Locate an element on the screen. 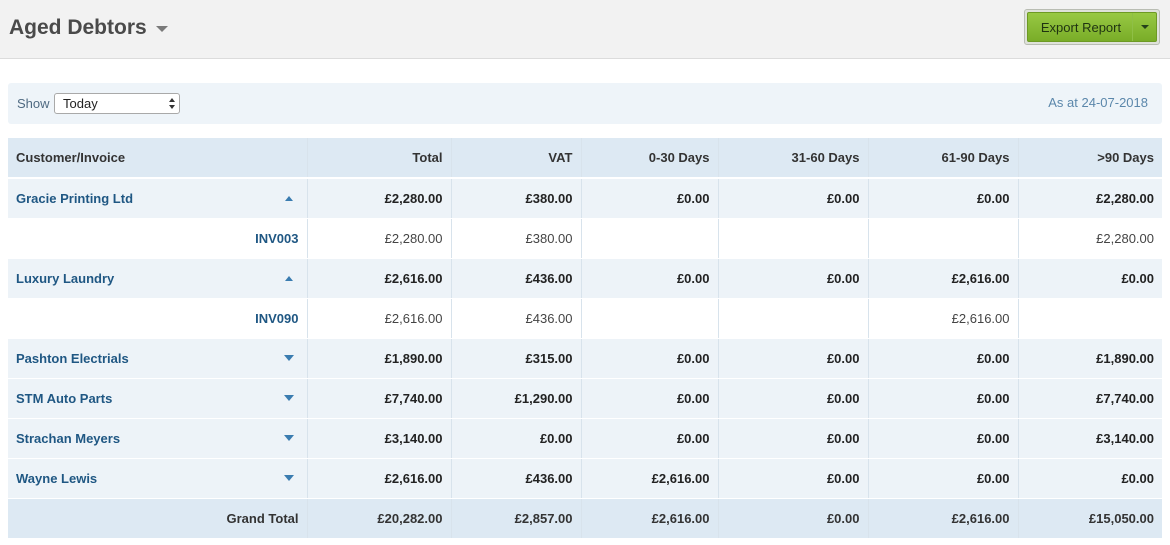  customer-link: Gracie Printing Ltd is located at coordinates (74, 198).